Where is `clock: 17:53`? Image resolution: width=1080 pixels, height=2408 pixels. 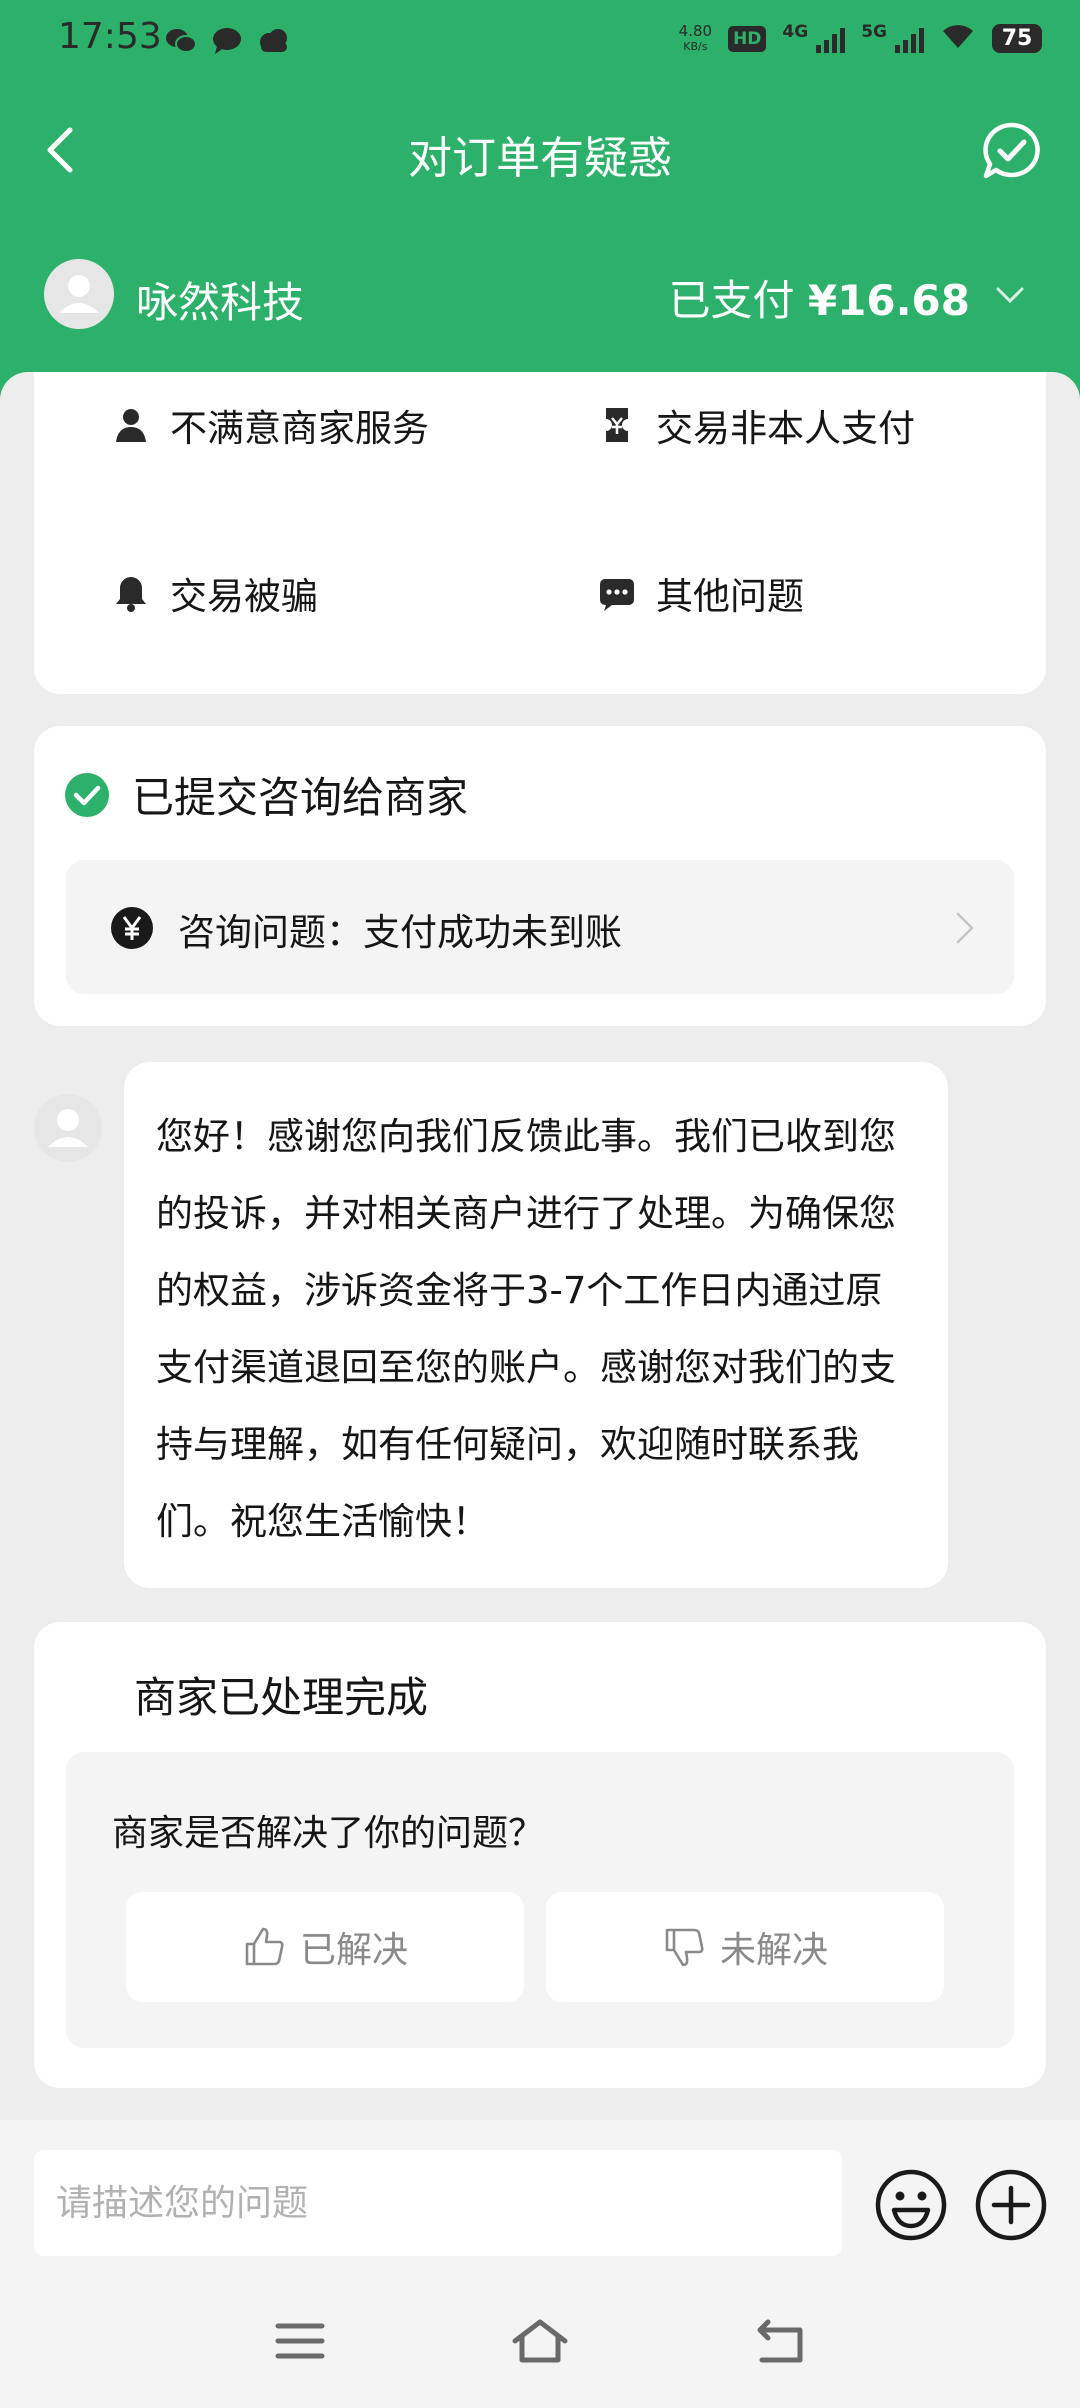
clock: 17:53 is located at coordinates (110, 36).